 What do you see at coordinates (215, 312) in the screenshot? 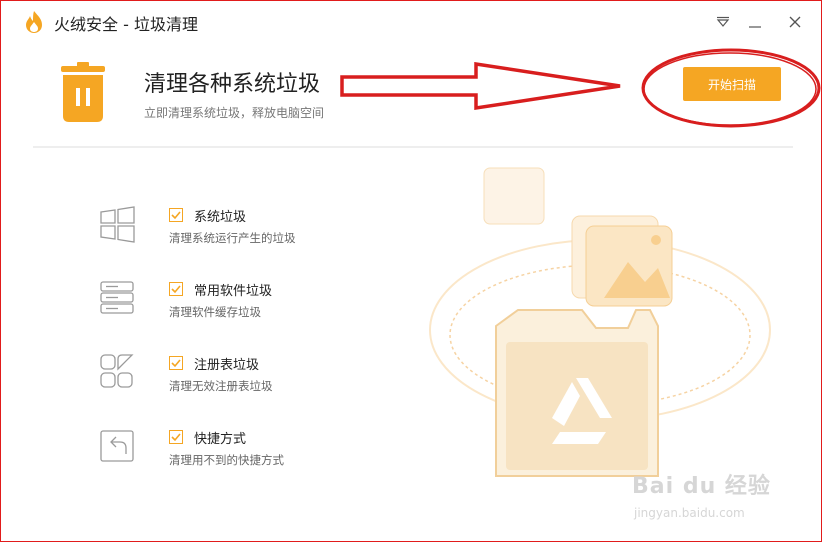
I see `category-desc: 清理软件缓存垃圾` at bounding box center [215, 312].